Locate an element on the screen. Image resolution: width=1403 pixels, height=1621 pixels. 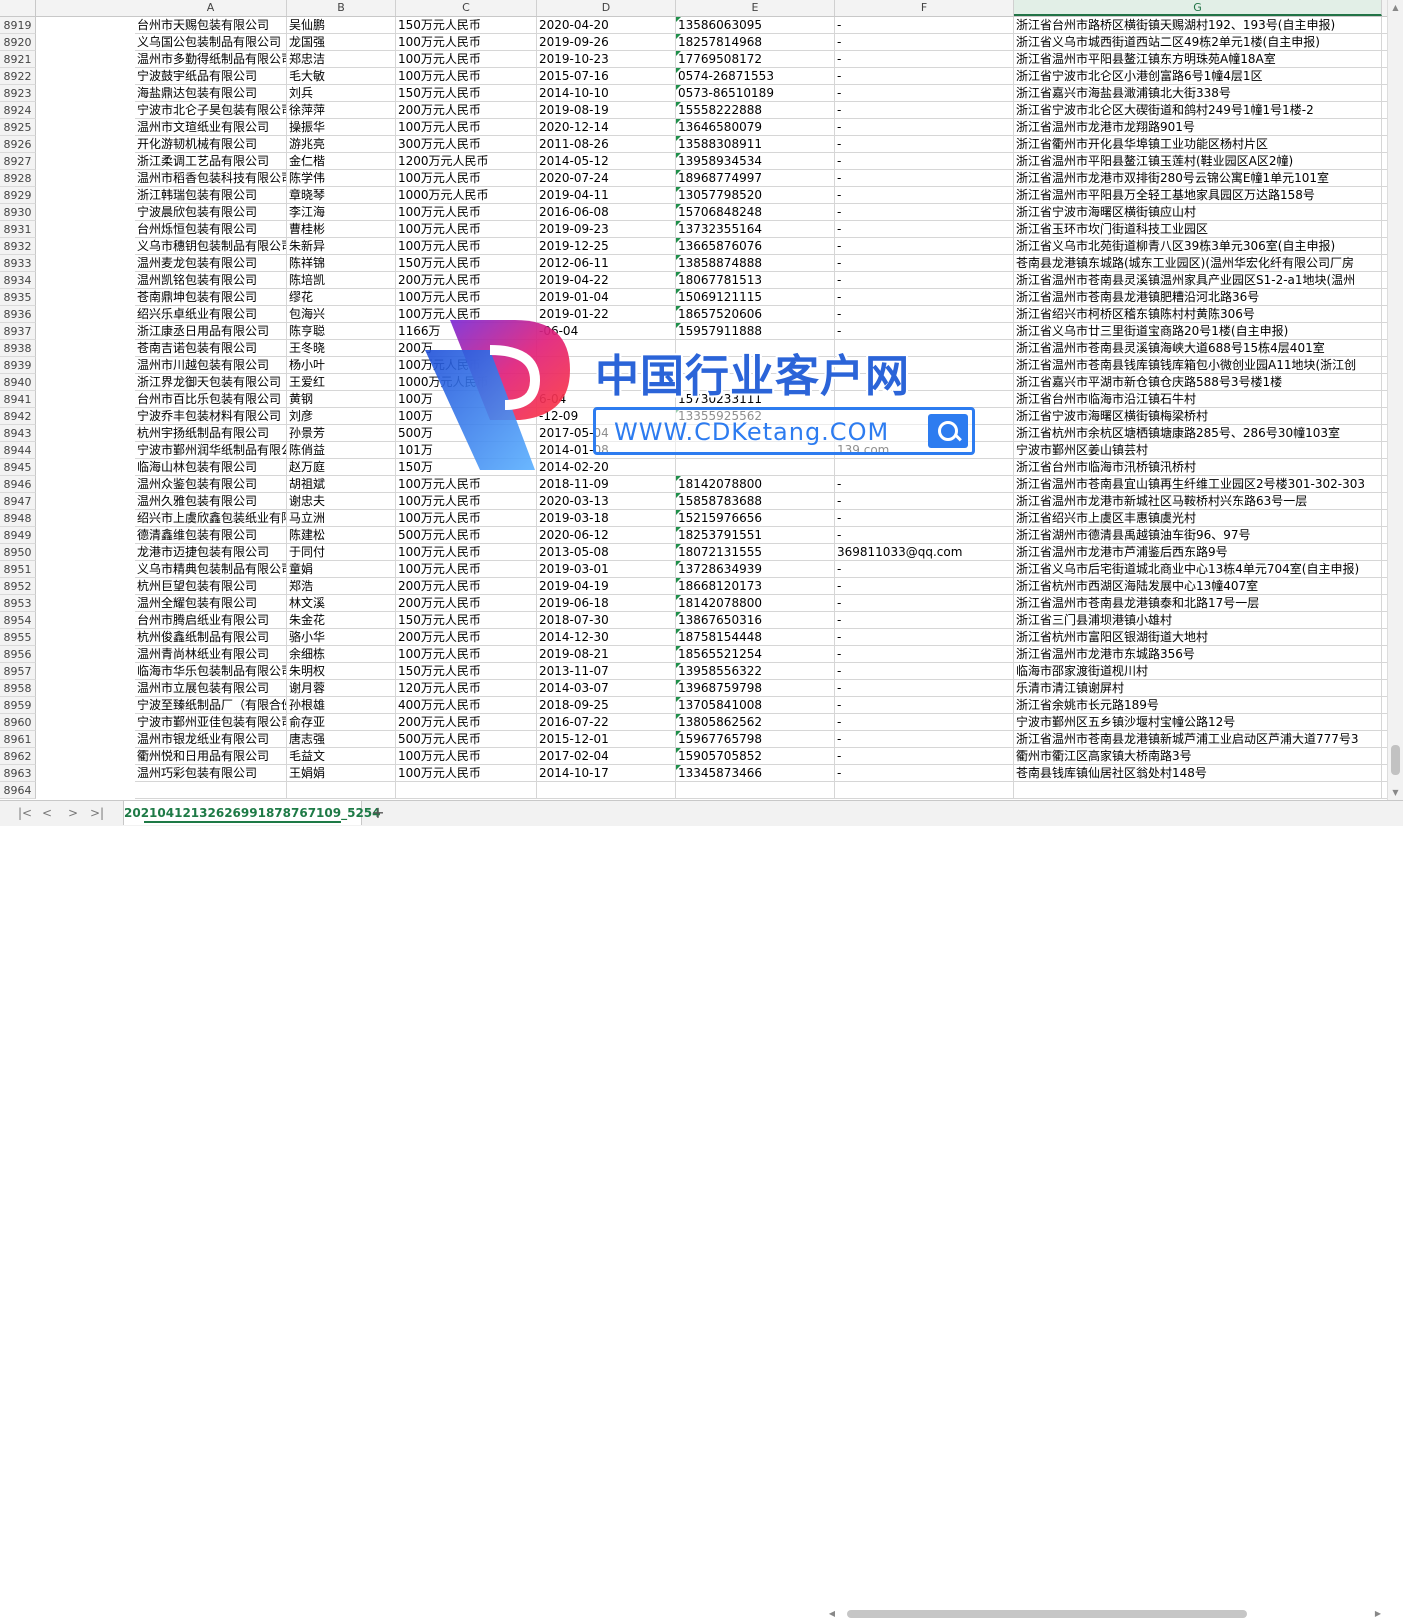
row-number: 8936 is located at coordinates (18, 314).